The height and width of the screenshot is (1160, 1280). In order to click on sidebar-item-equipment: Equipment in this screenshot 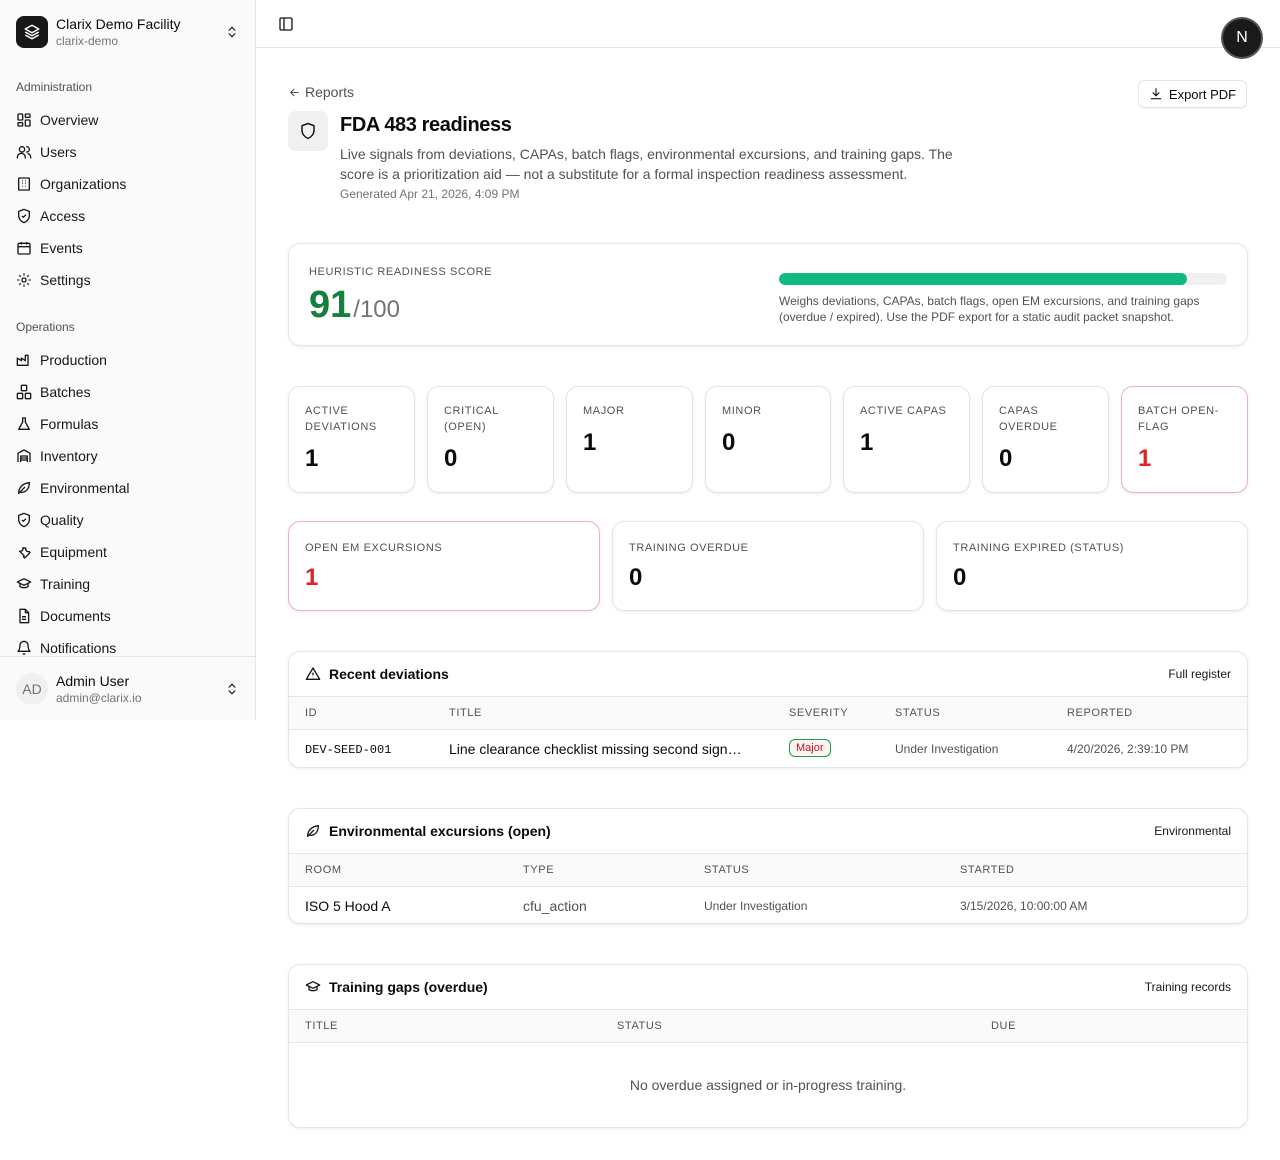, I will do `click(128, 552)`.